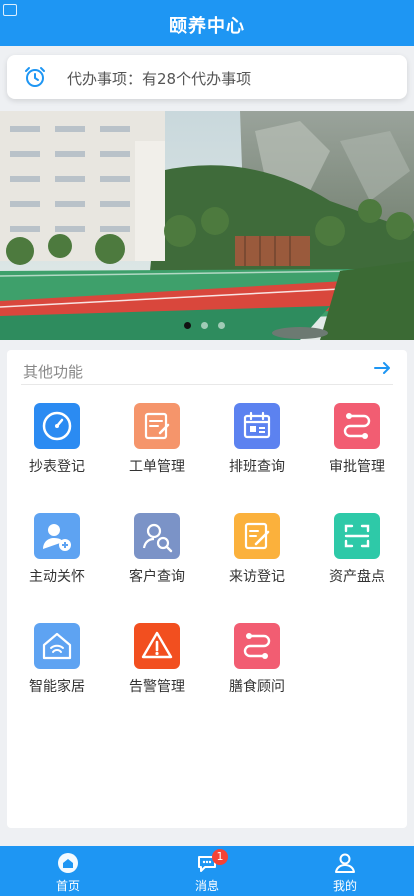 The height and width of the screenshot is (896, 414). Describe the element at coordinates (220, 857) in the screenshot. I see `message-badge: 1` at that location.